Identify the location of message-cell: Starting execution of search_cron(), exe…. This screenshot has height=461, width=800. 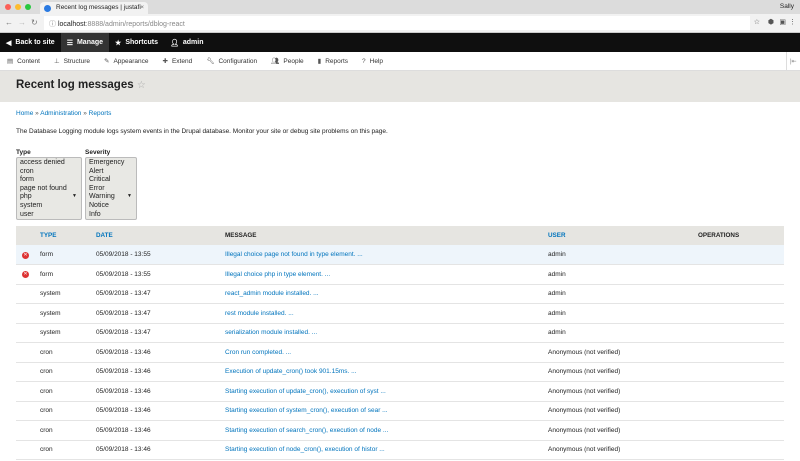
(386, 430).